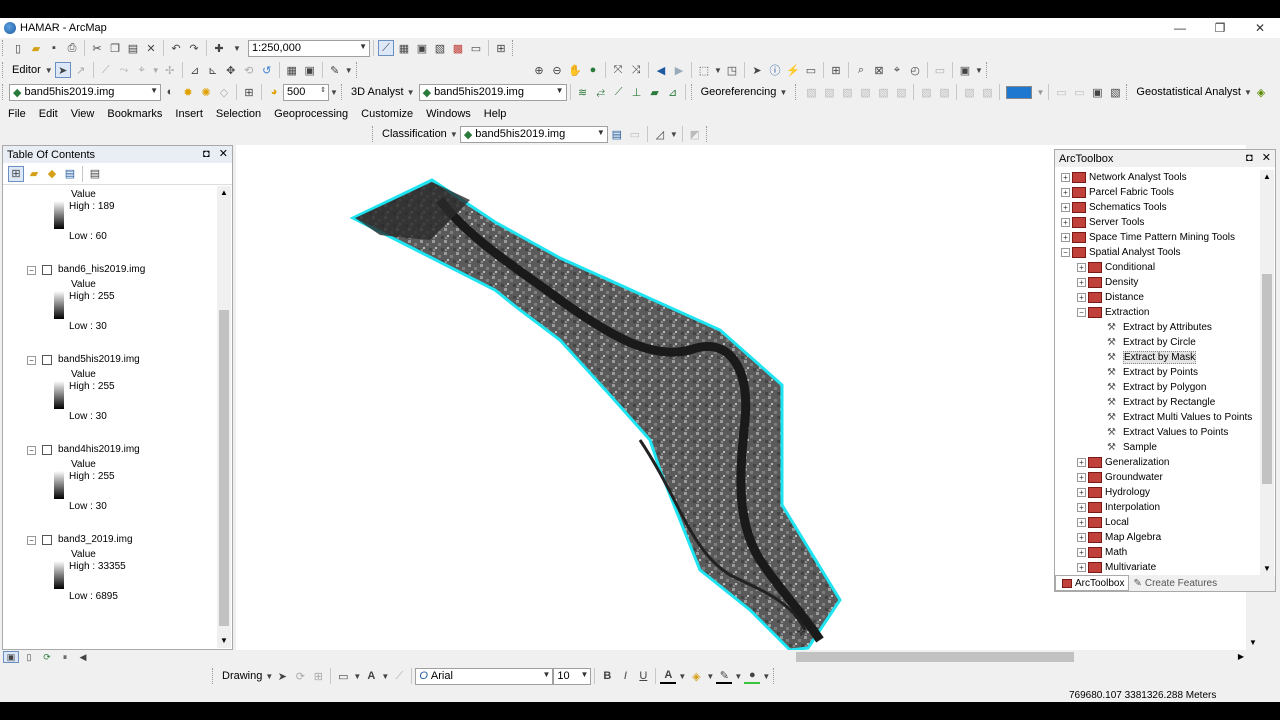 Image resolution: width=1280 pixels, height=720 pixels. What do you see at coordinates (673, 92) in the screenshot?
I see `profile-graph-icon: ⊿` at bounding box center [673, 92].